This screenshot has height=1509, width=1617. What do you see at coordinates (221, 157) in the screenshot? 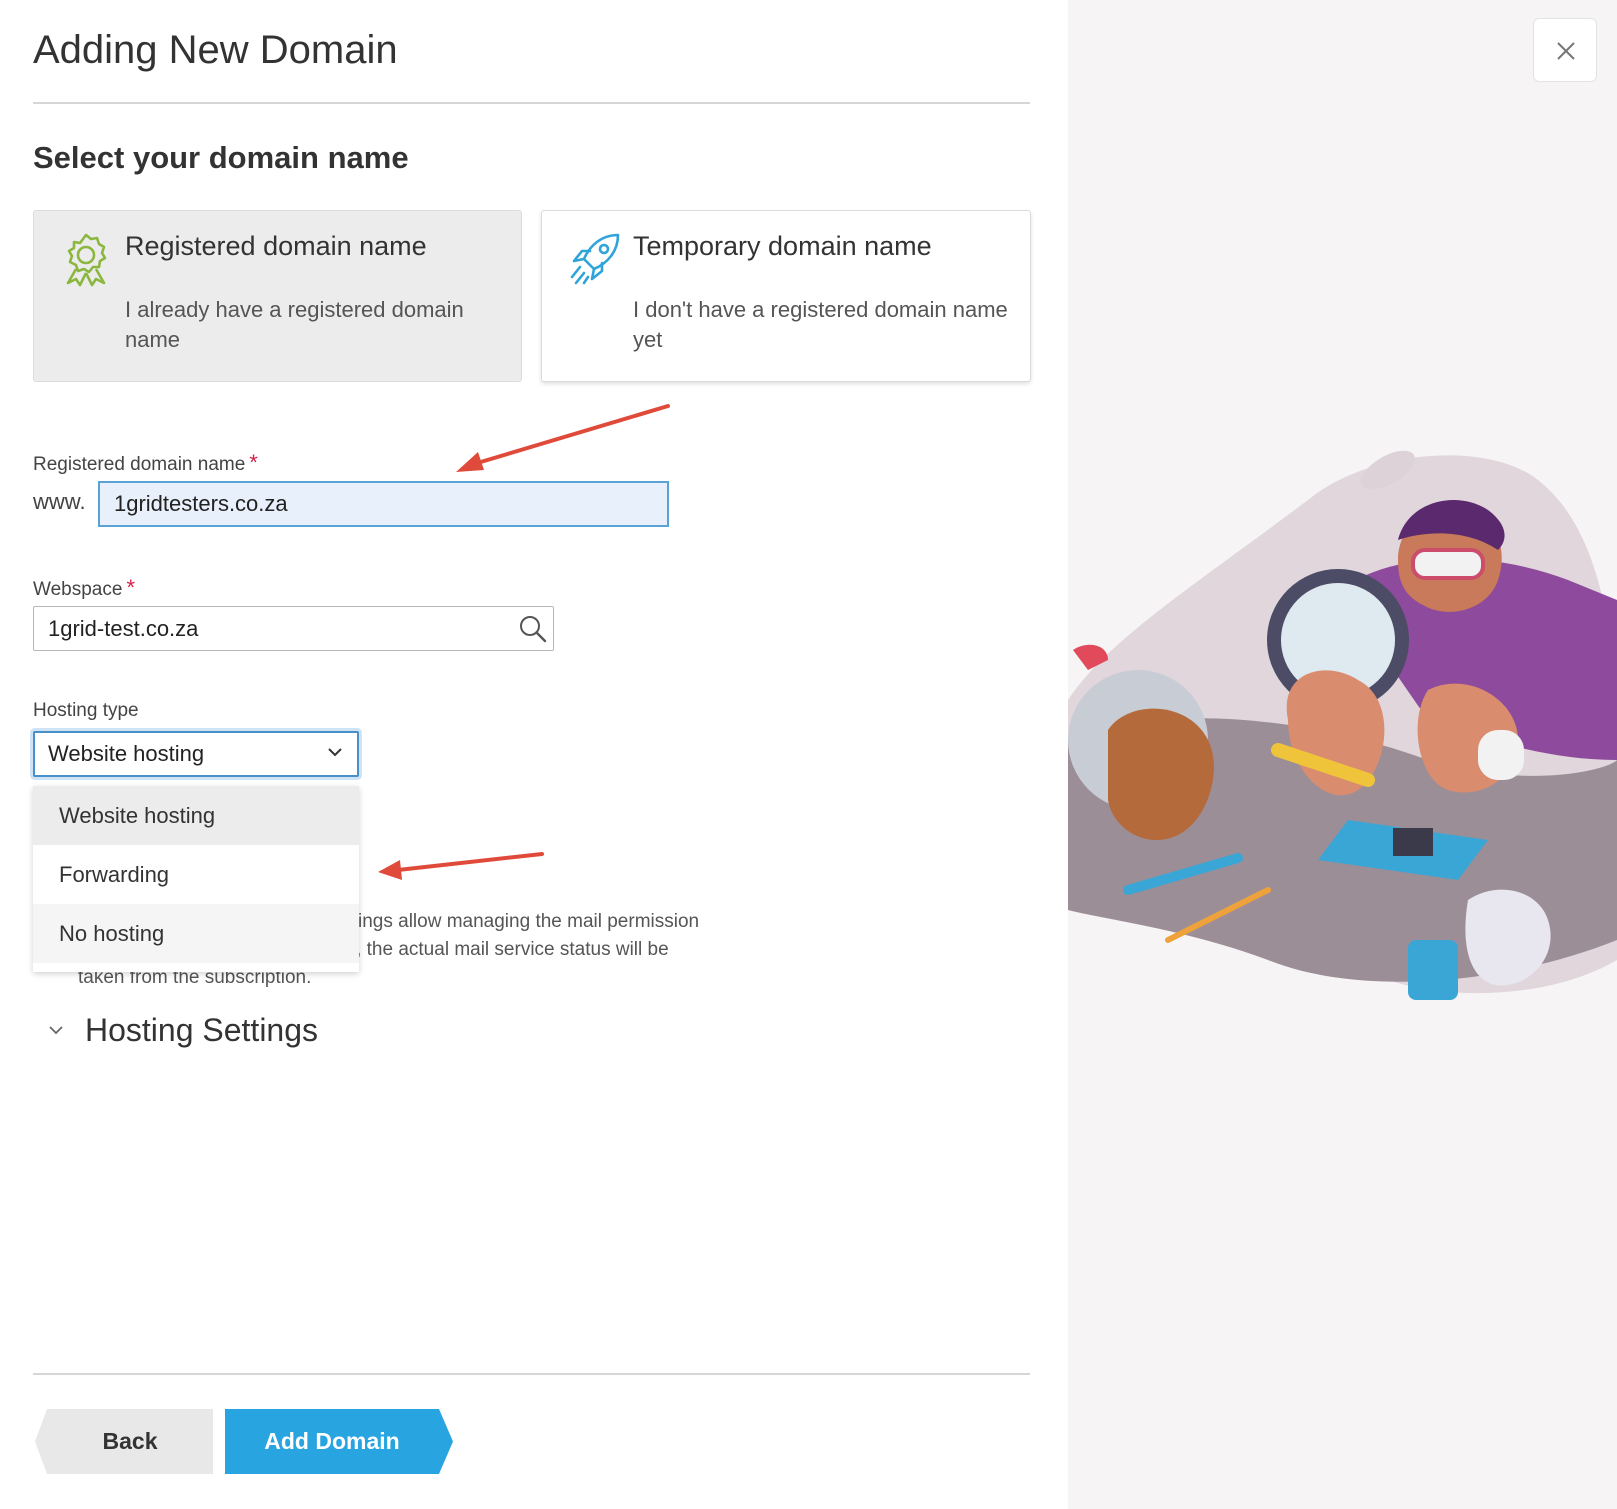
I see `section-title: Select your domain name` at bounding box center [221, 157].